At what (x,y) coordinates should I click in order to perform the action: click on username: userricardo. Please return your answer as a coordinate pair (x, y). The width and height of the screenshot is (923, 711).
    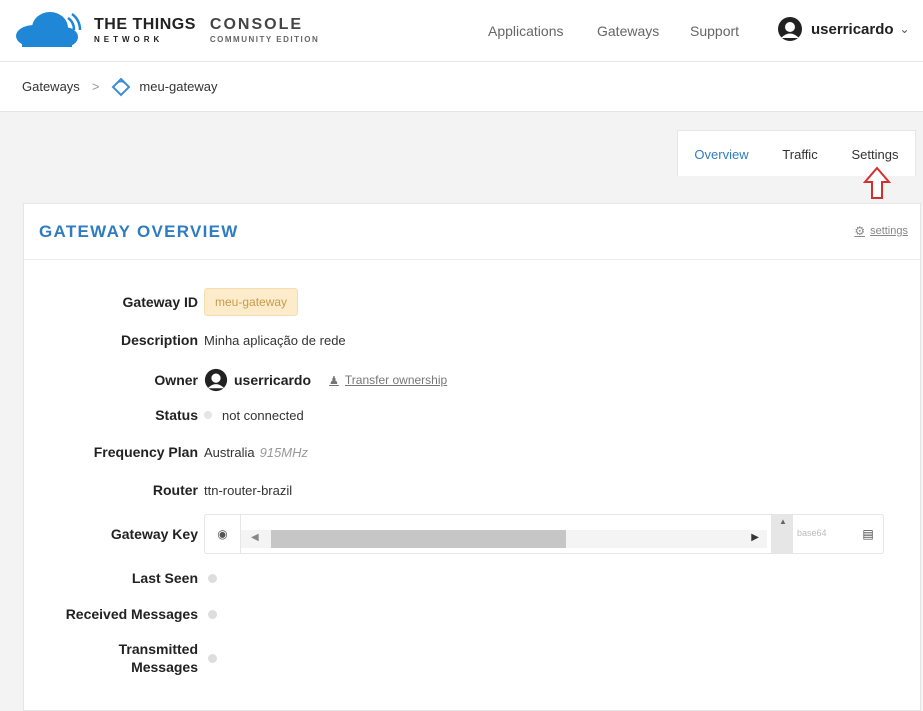
    Looking at the image, I should click on (852, 29).